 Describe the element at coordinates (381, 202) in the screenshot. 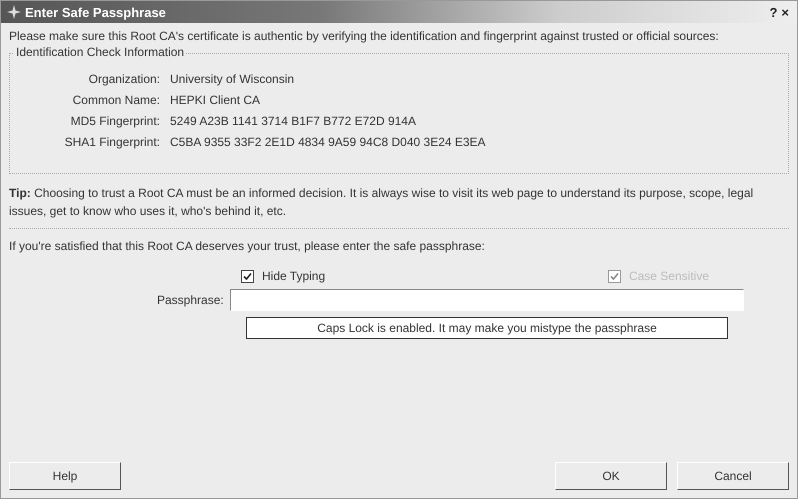

I see `tip-text: Tip: Choosing to trust a Root CA must be an informed decision. It is always wise to visit its web page to understand its purpose, scope, legal issues, get to know who uses it, who's behind it, etc.` at that location.